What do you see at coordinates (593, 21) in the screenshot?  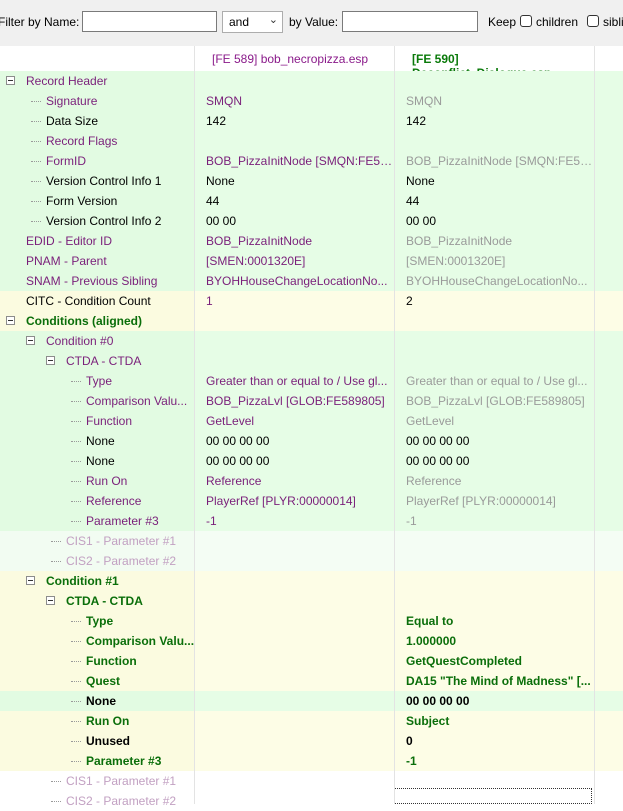 I see `siblings-checkbox` at bounding box center [593, 21].